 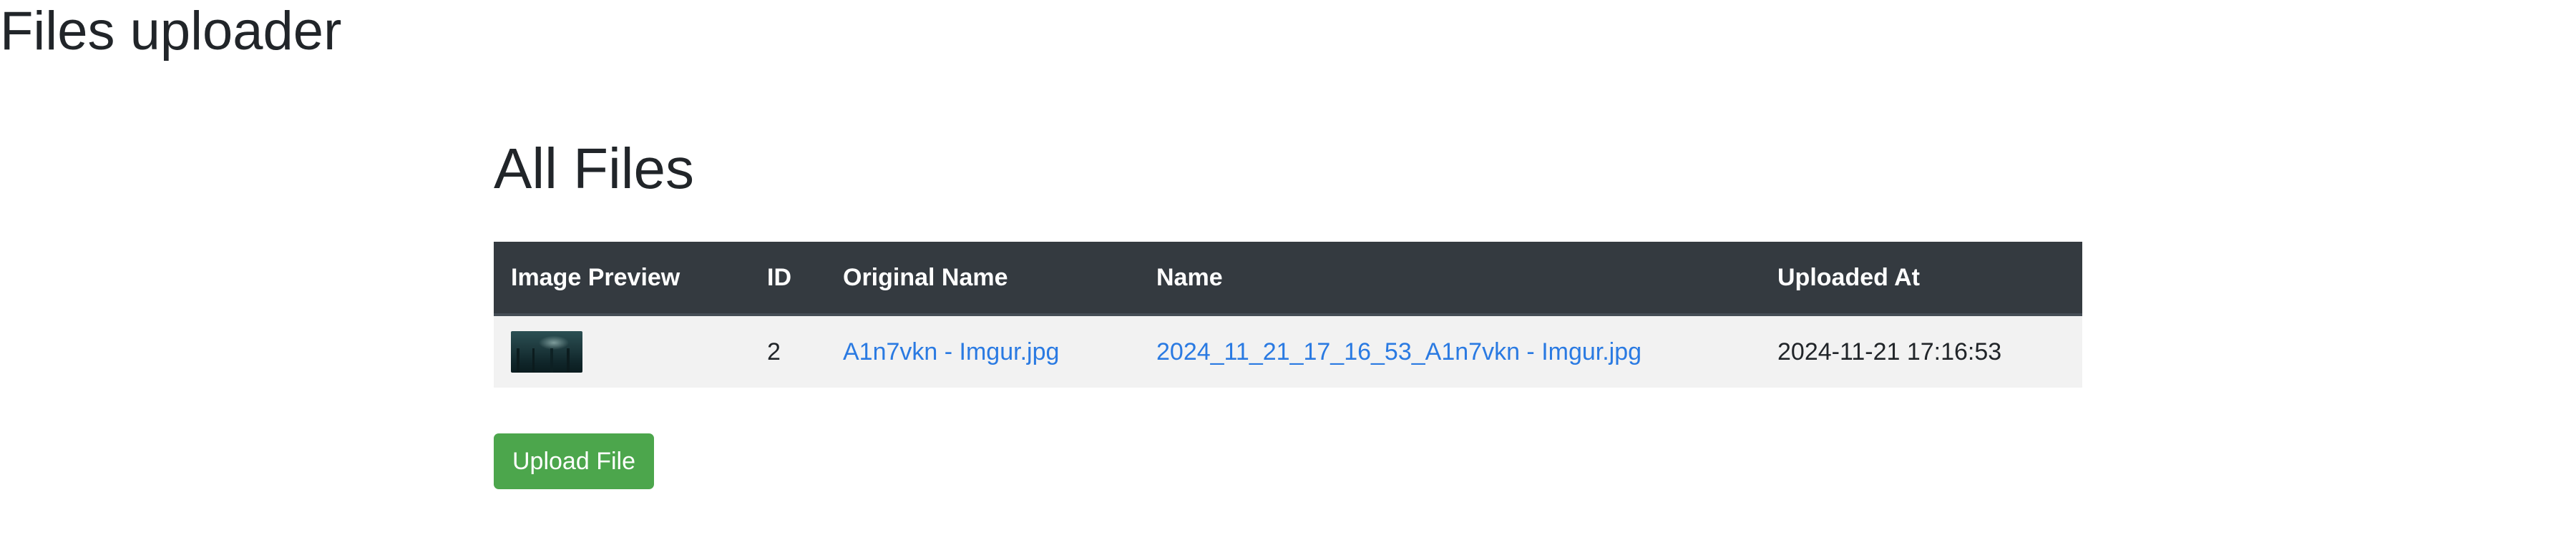 I want to click on cell-original-name: A1n7vkn - Imgur.jpg, so click(x=982, y=351).